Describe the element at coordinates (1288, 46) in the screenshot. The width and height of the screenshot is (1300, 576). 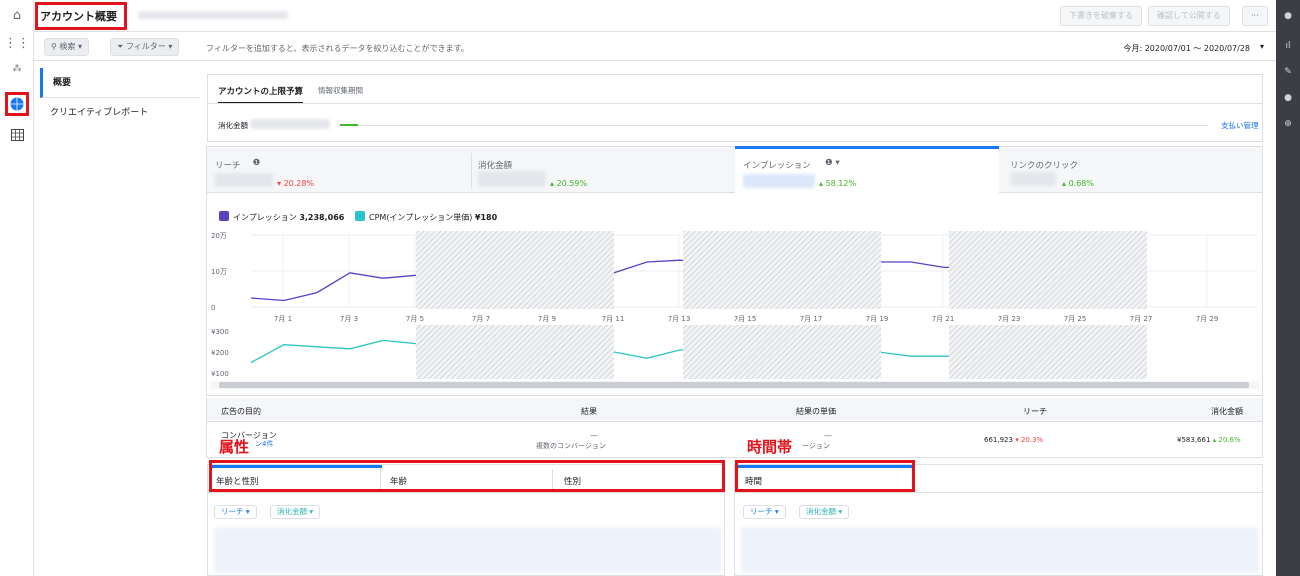
I see `chart-icon: ıl` at that location.